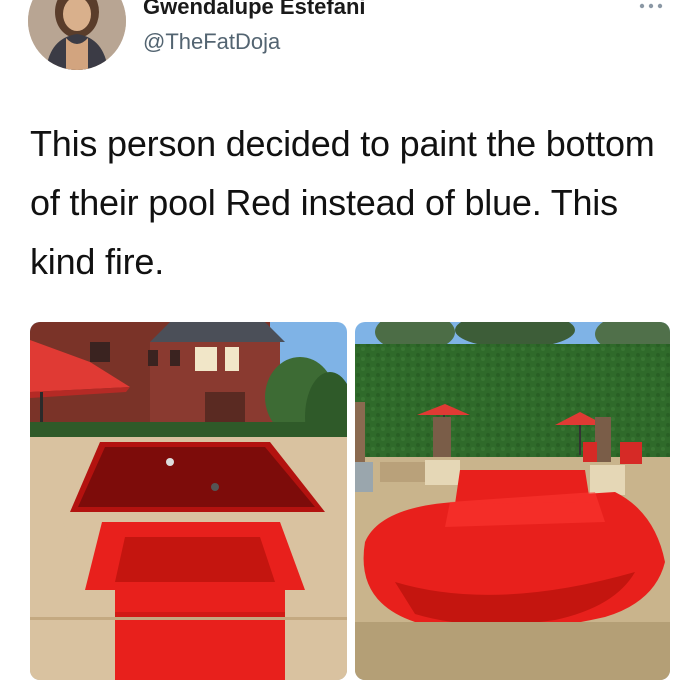  What do you see at coordinates (651, 7) in the screenshot?
I see `more-horizontal-icon` at bounding box center [651, 7].